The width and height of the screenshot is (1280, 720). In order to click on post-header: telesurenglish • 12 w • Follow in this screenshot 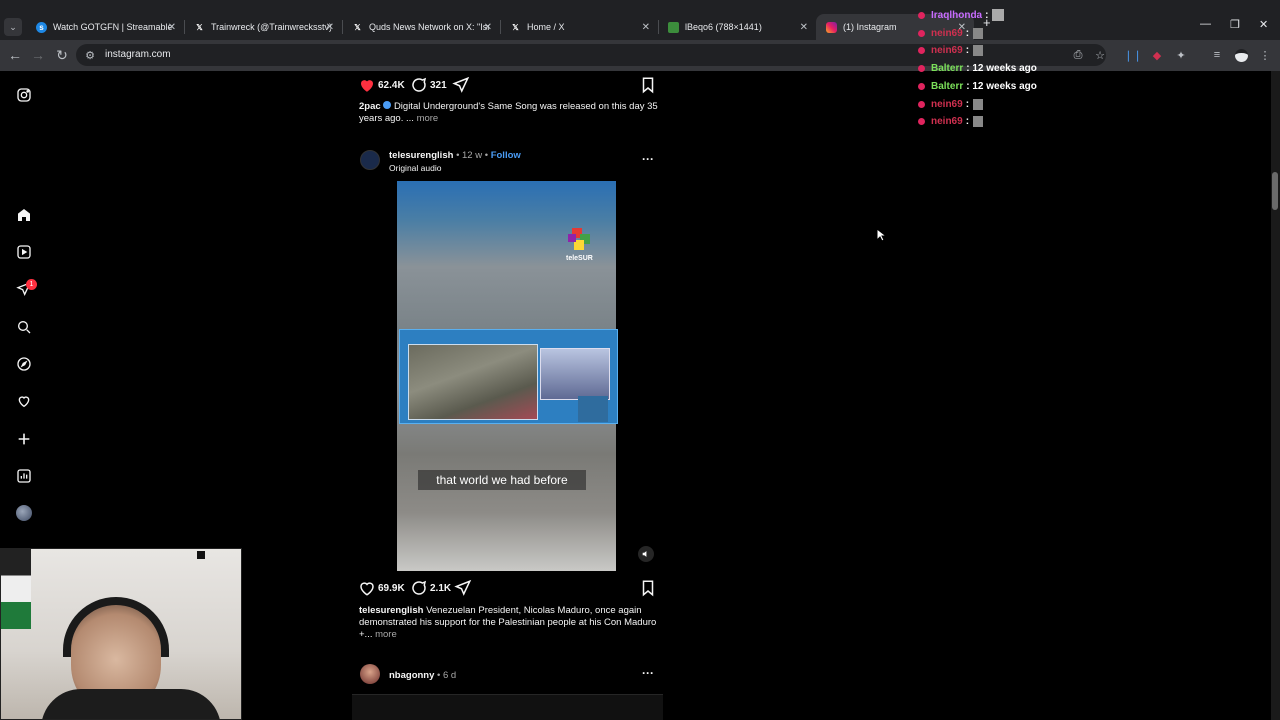, I will do `click(455, 155)`.